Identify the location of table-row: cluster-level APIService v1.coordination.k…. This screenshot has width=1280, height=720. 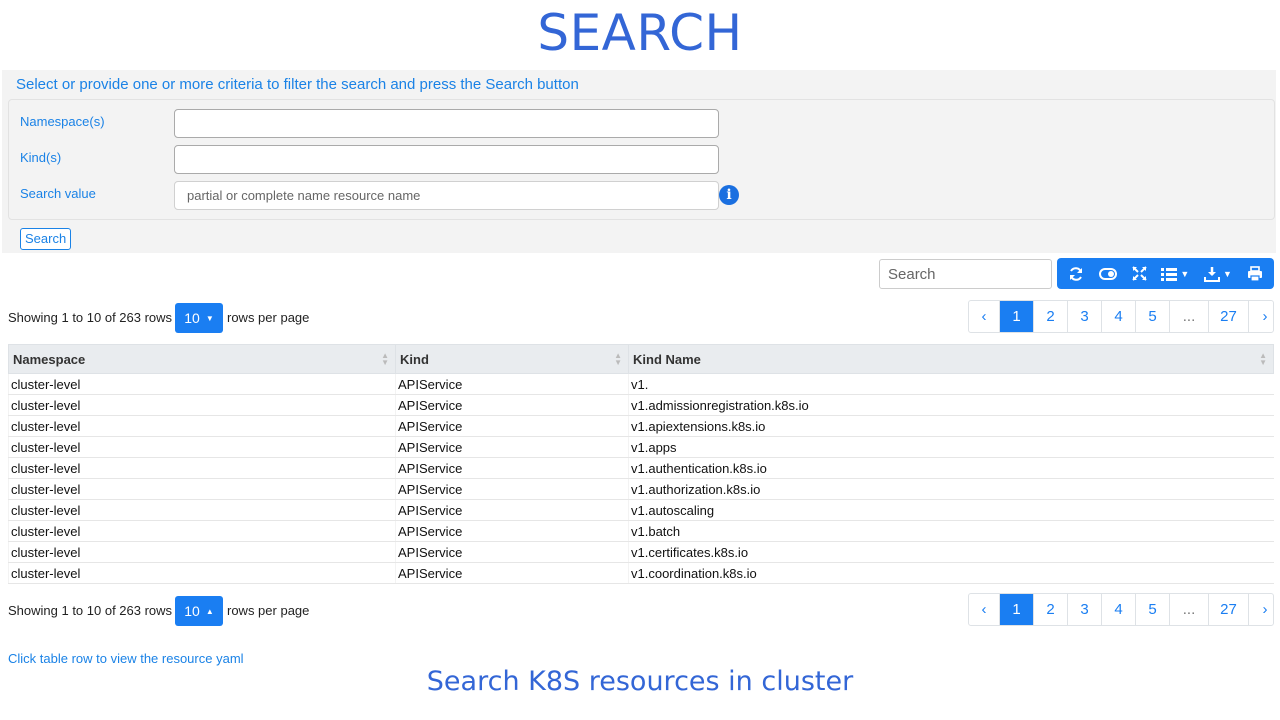
(641, 573).